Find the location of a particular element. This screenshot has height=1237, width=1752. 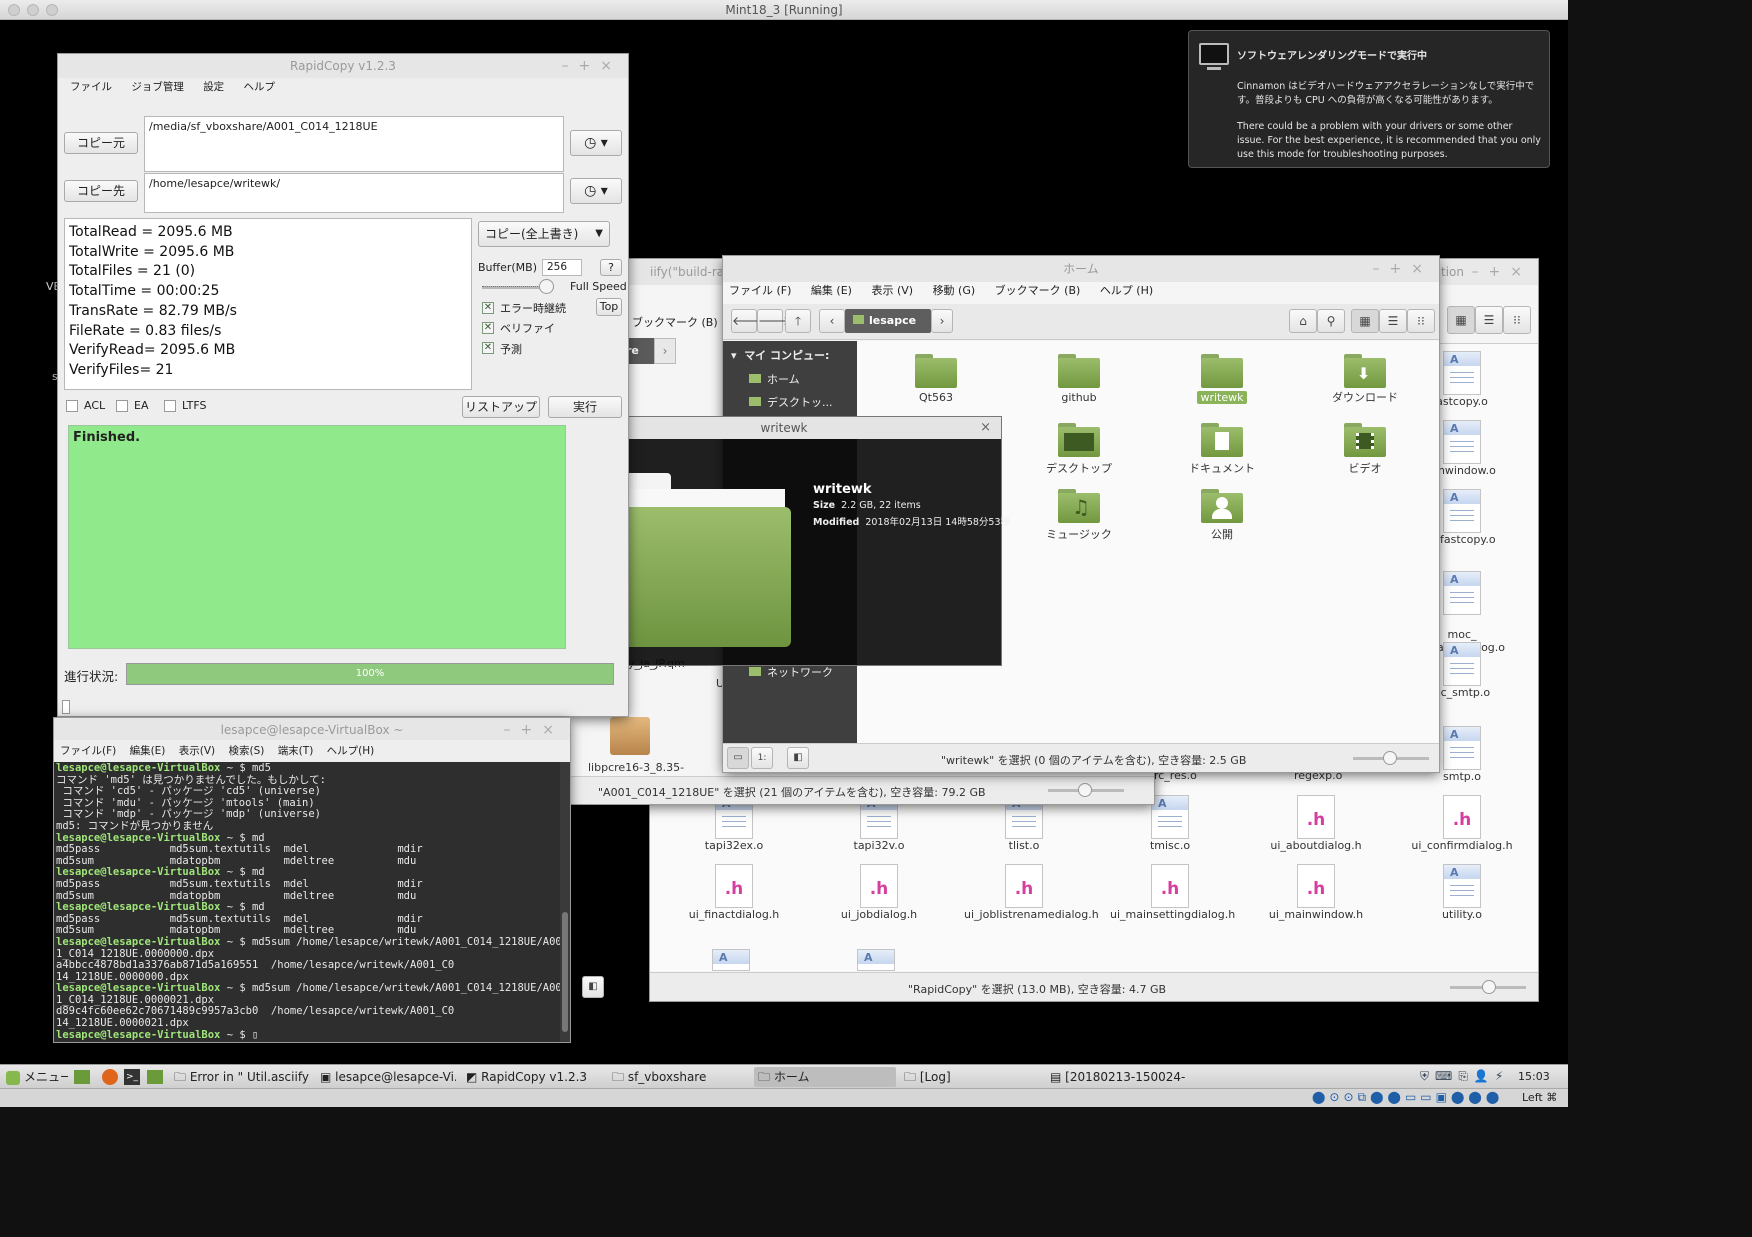

places-toggle-icon: ▭ is located at coordinates (738, 758).